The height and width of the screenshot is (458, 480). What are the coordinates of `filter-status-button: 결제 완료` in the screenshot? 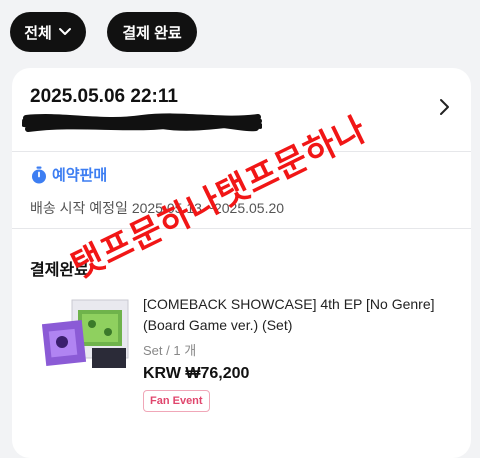 It's located at (152, 32).